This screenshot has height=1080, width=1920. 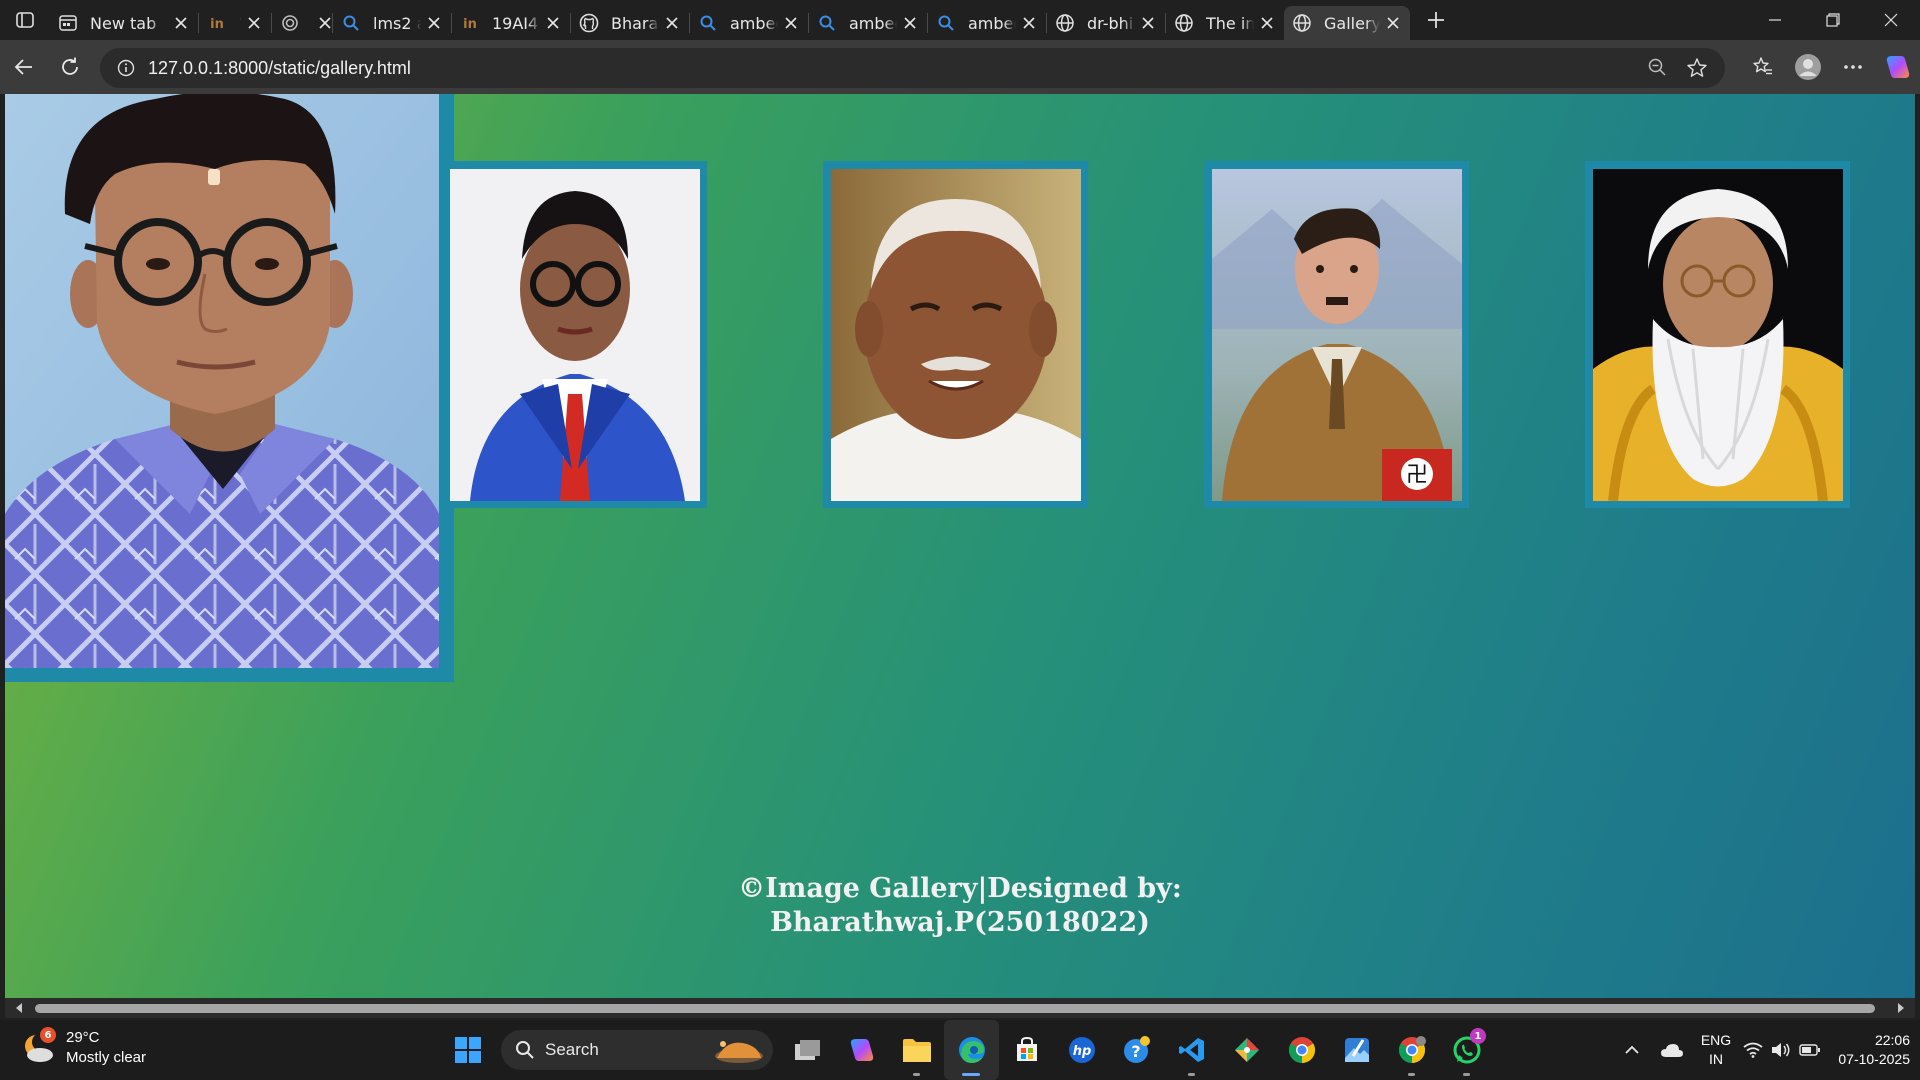 I want to click on more-options-button, so click(x=1852, y=67).